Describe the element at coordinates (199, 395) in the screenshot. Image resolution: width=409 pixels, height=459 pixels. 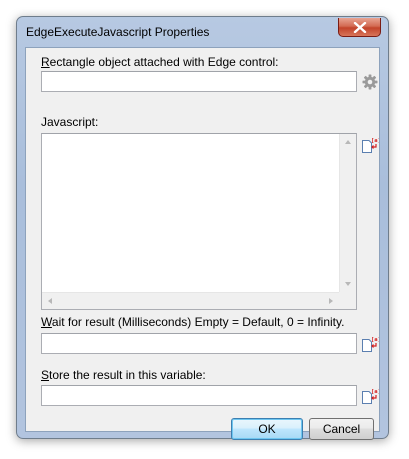
I see `store-variable-input` at that location.